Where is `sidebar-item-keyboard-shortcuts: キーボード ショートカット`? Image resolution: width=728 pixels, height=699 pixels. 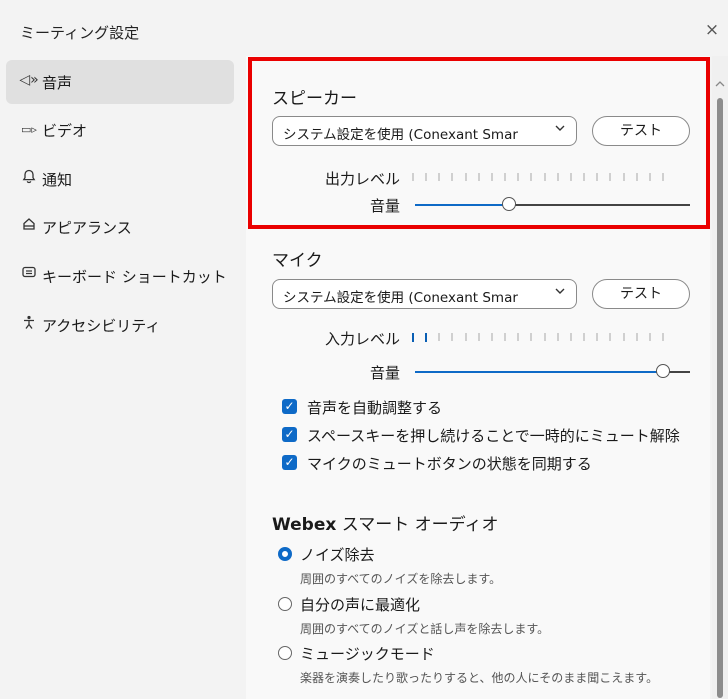
sidebar-item-keyboard-shortcuts: キーボード ショートカット is located at coordinates (120, 276).